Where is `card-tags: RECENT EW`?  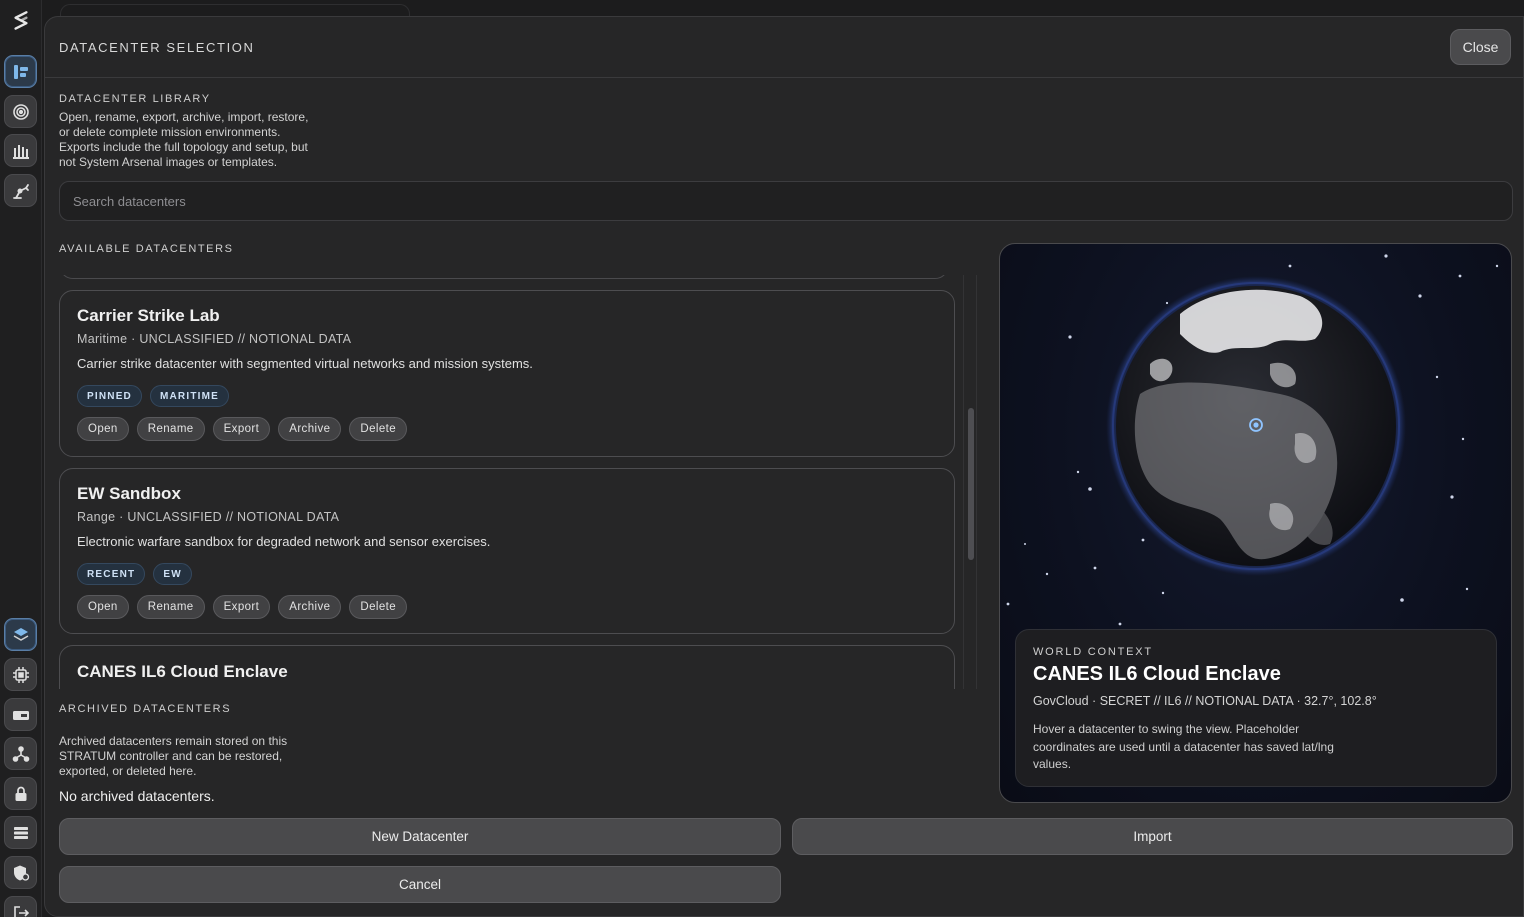 card-tags: RECENT EW is located at coordinates (134, 574).